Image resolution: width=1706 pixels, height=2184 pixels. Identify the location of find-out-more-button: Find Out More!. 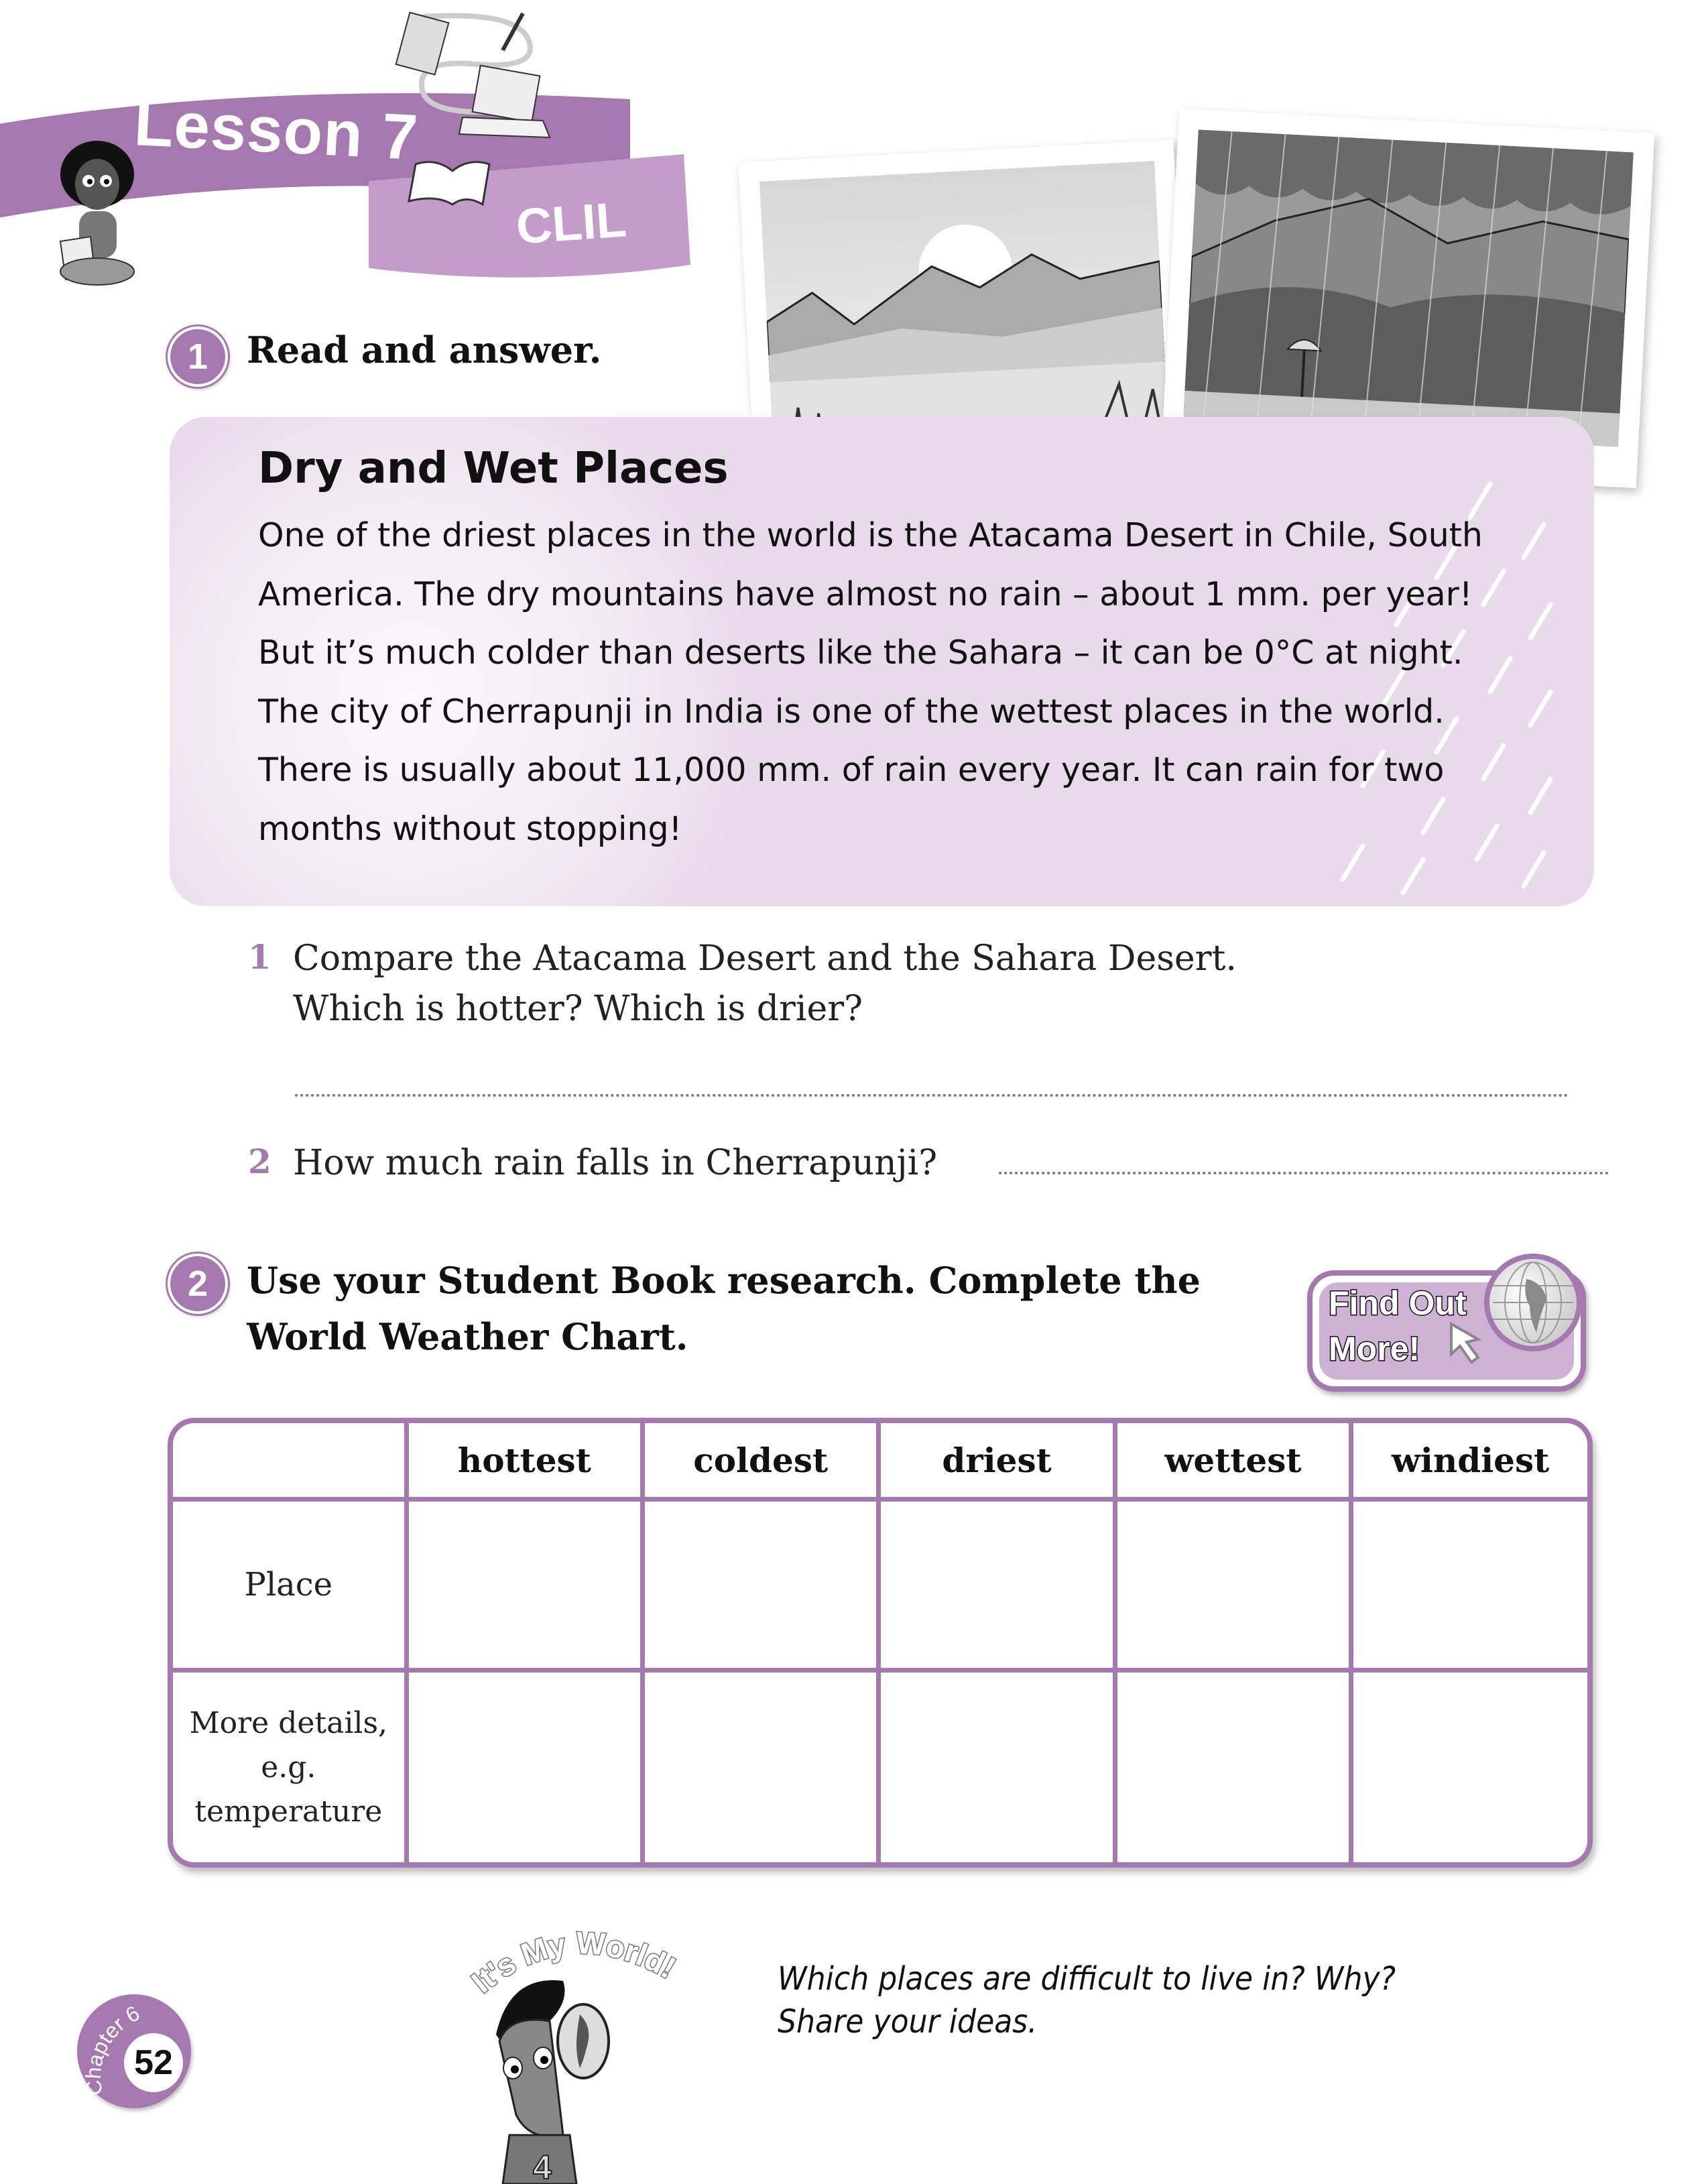
(1446, 1323).